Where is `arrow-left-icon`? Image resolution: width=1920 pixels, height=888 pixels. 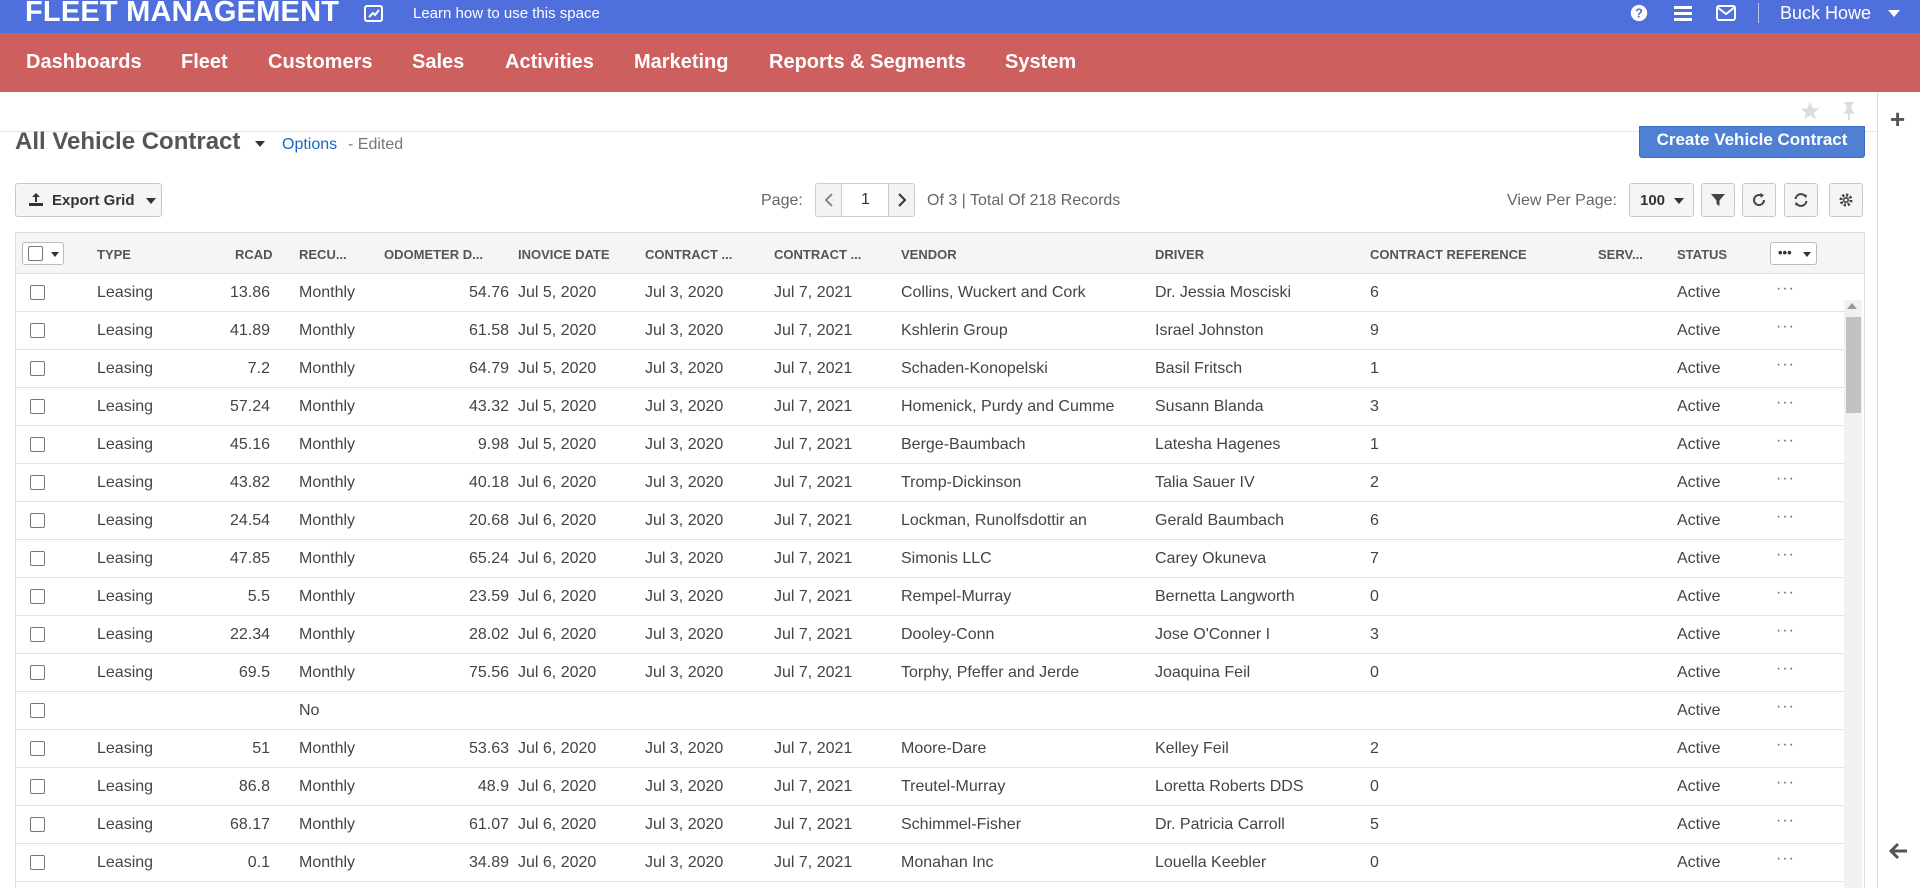 arrow-left-icon is located at coordinates (1899, 851).